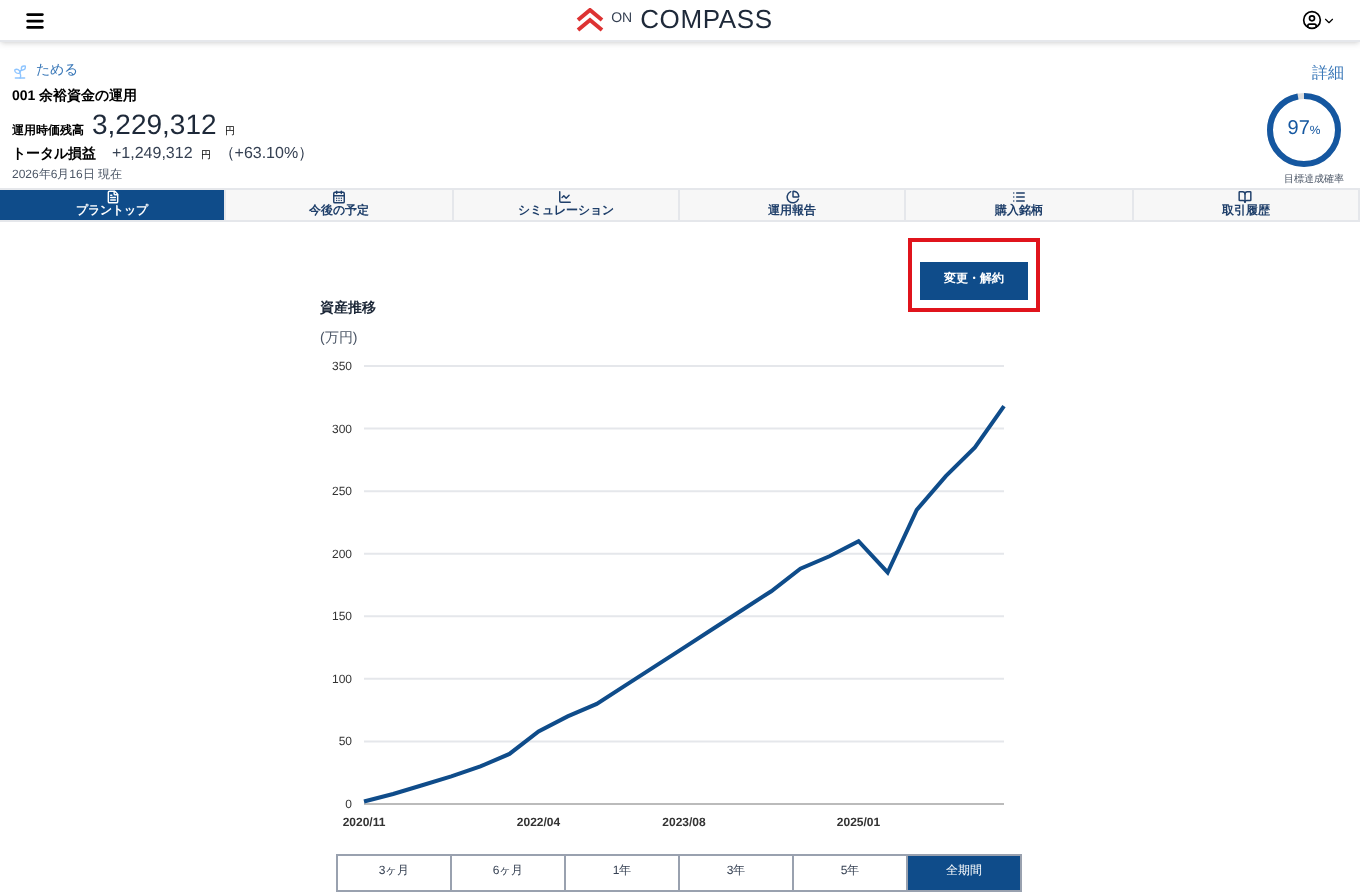 The image size is (1360, 892). What do you see at coordinates (338, 197) in the screenshot?
I see `calendar-icon` at bounding box center [338, 197].